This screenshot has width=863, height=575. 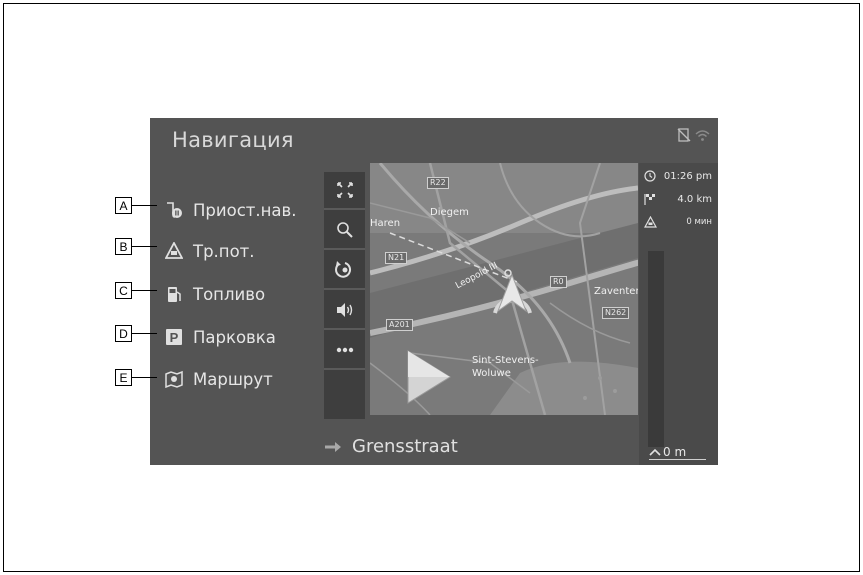 What do you see at coordinates (684, 135) in the screenshot?
I see `phone-disabled-icon` at bounding box center [684, 135].